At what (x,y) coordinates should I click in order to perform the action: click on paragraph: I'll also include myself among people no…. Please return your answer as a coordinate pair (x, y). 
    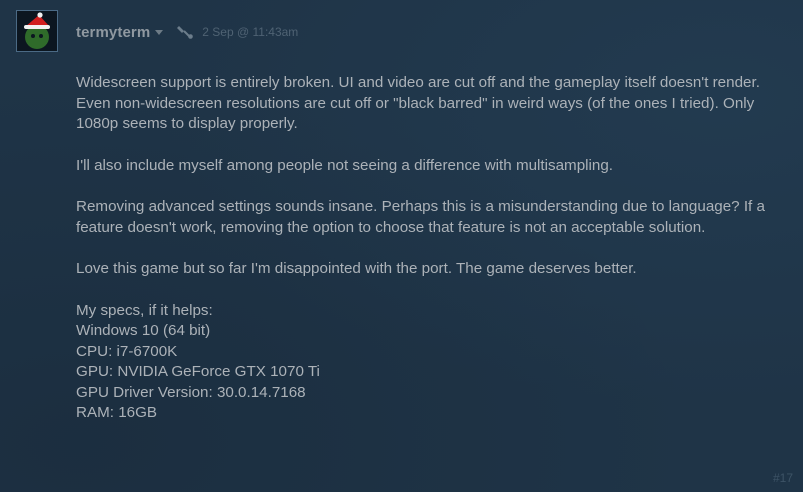
    Looking at the image, I should click on (345, 165).